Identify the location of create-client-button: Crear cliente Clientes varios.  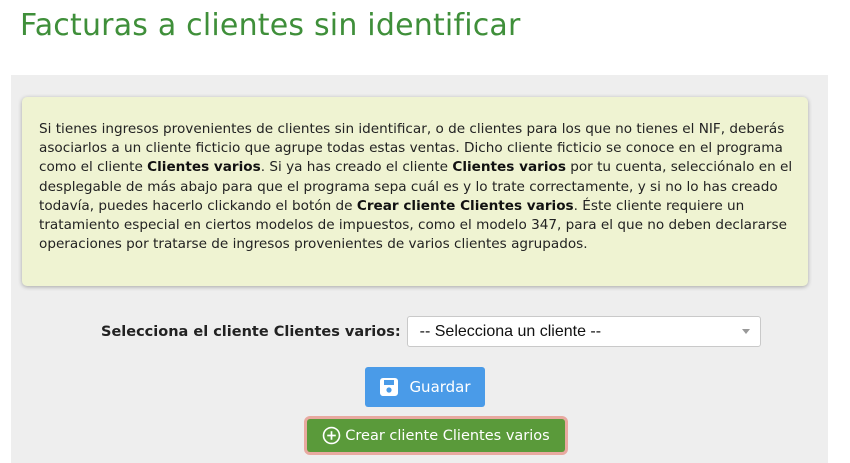
(436, 435).